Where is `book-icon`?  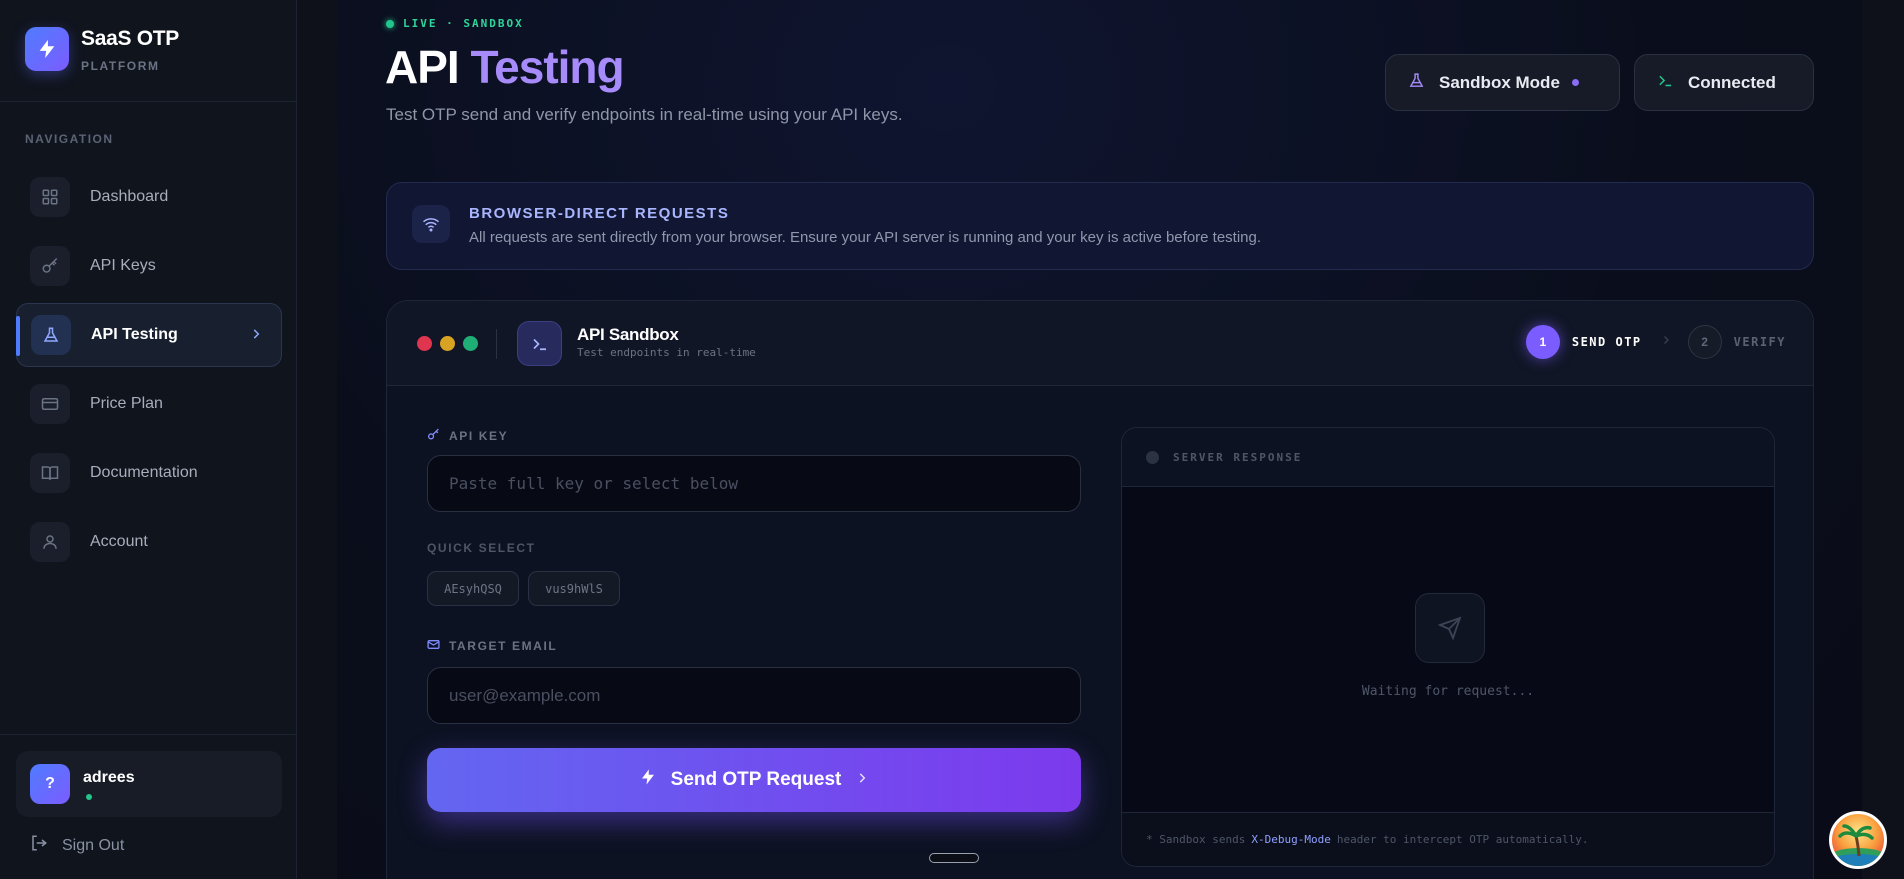
book-icon is located at coordinates (50, 473).